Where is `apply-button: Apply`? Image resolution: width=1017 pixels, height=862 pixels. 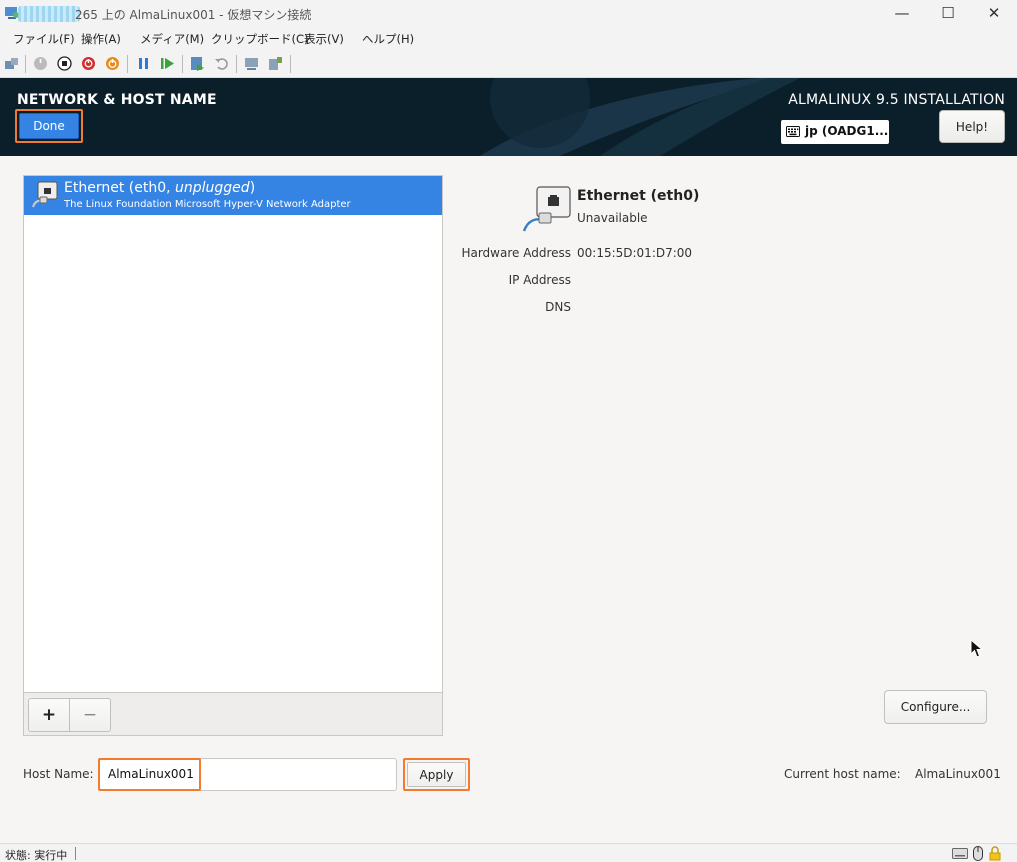 apply-button: Apply is located at coordinates (436, 774).